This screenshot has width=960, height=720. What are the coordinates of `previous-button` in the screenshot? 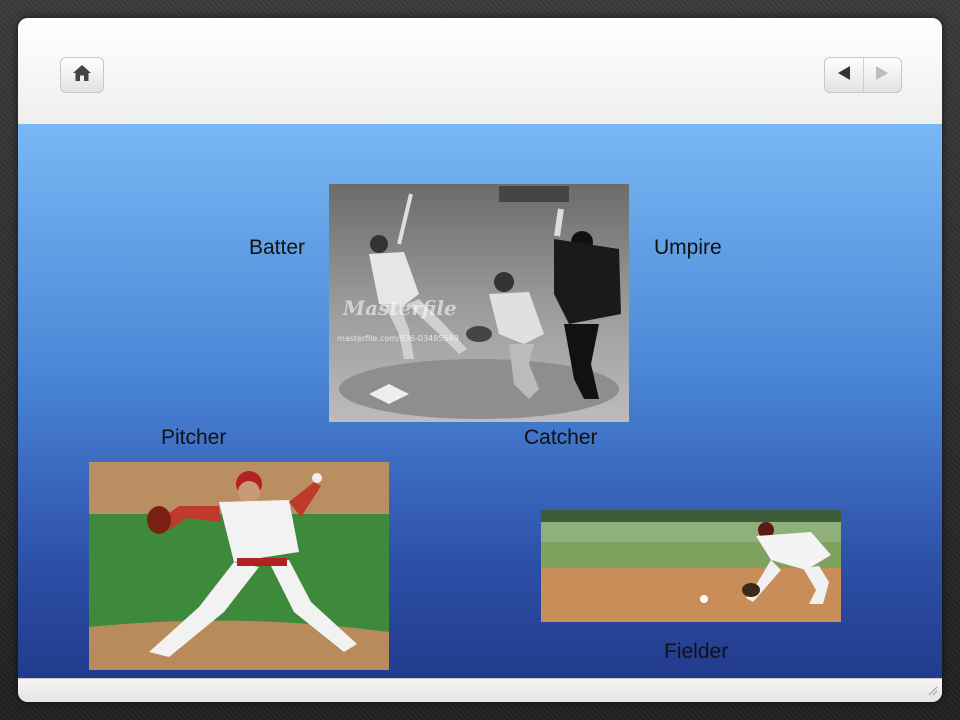 It's located at (844, 75).